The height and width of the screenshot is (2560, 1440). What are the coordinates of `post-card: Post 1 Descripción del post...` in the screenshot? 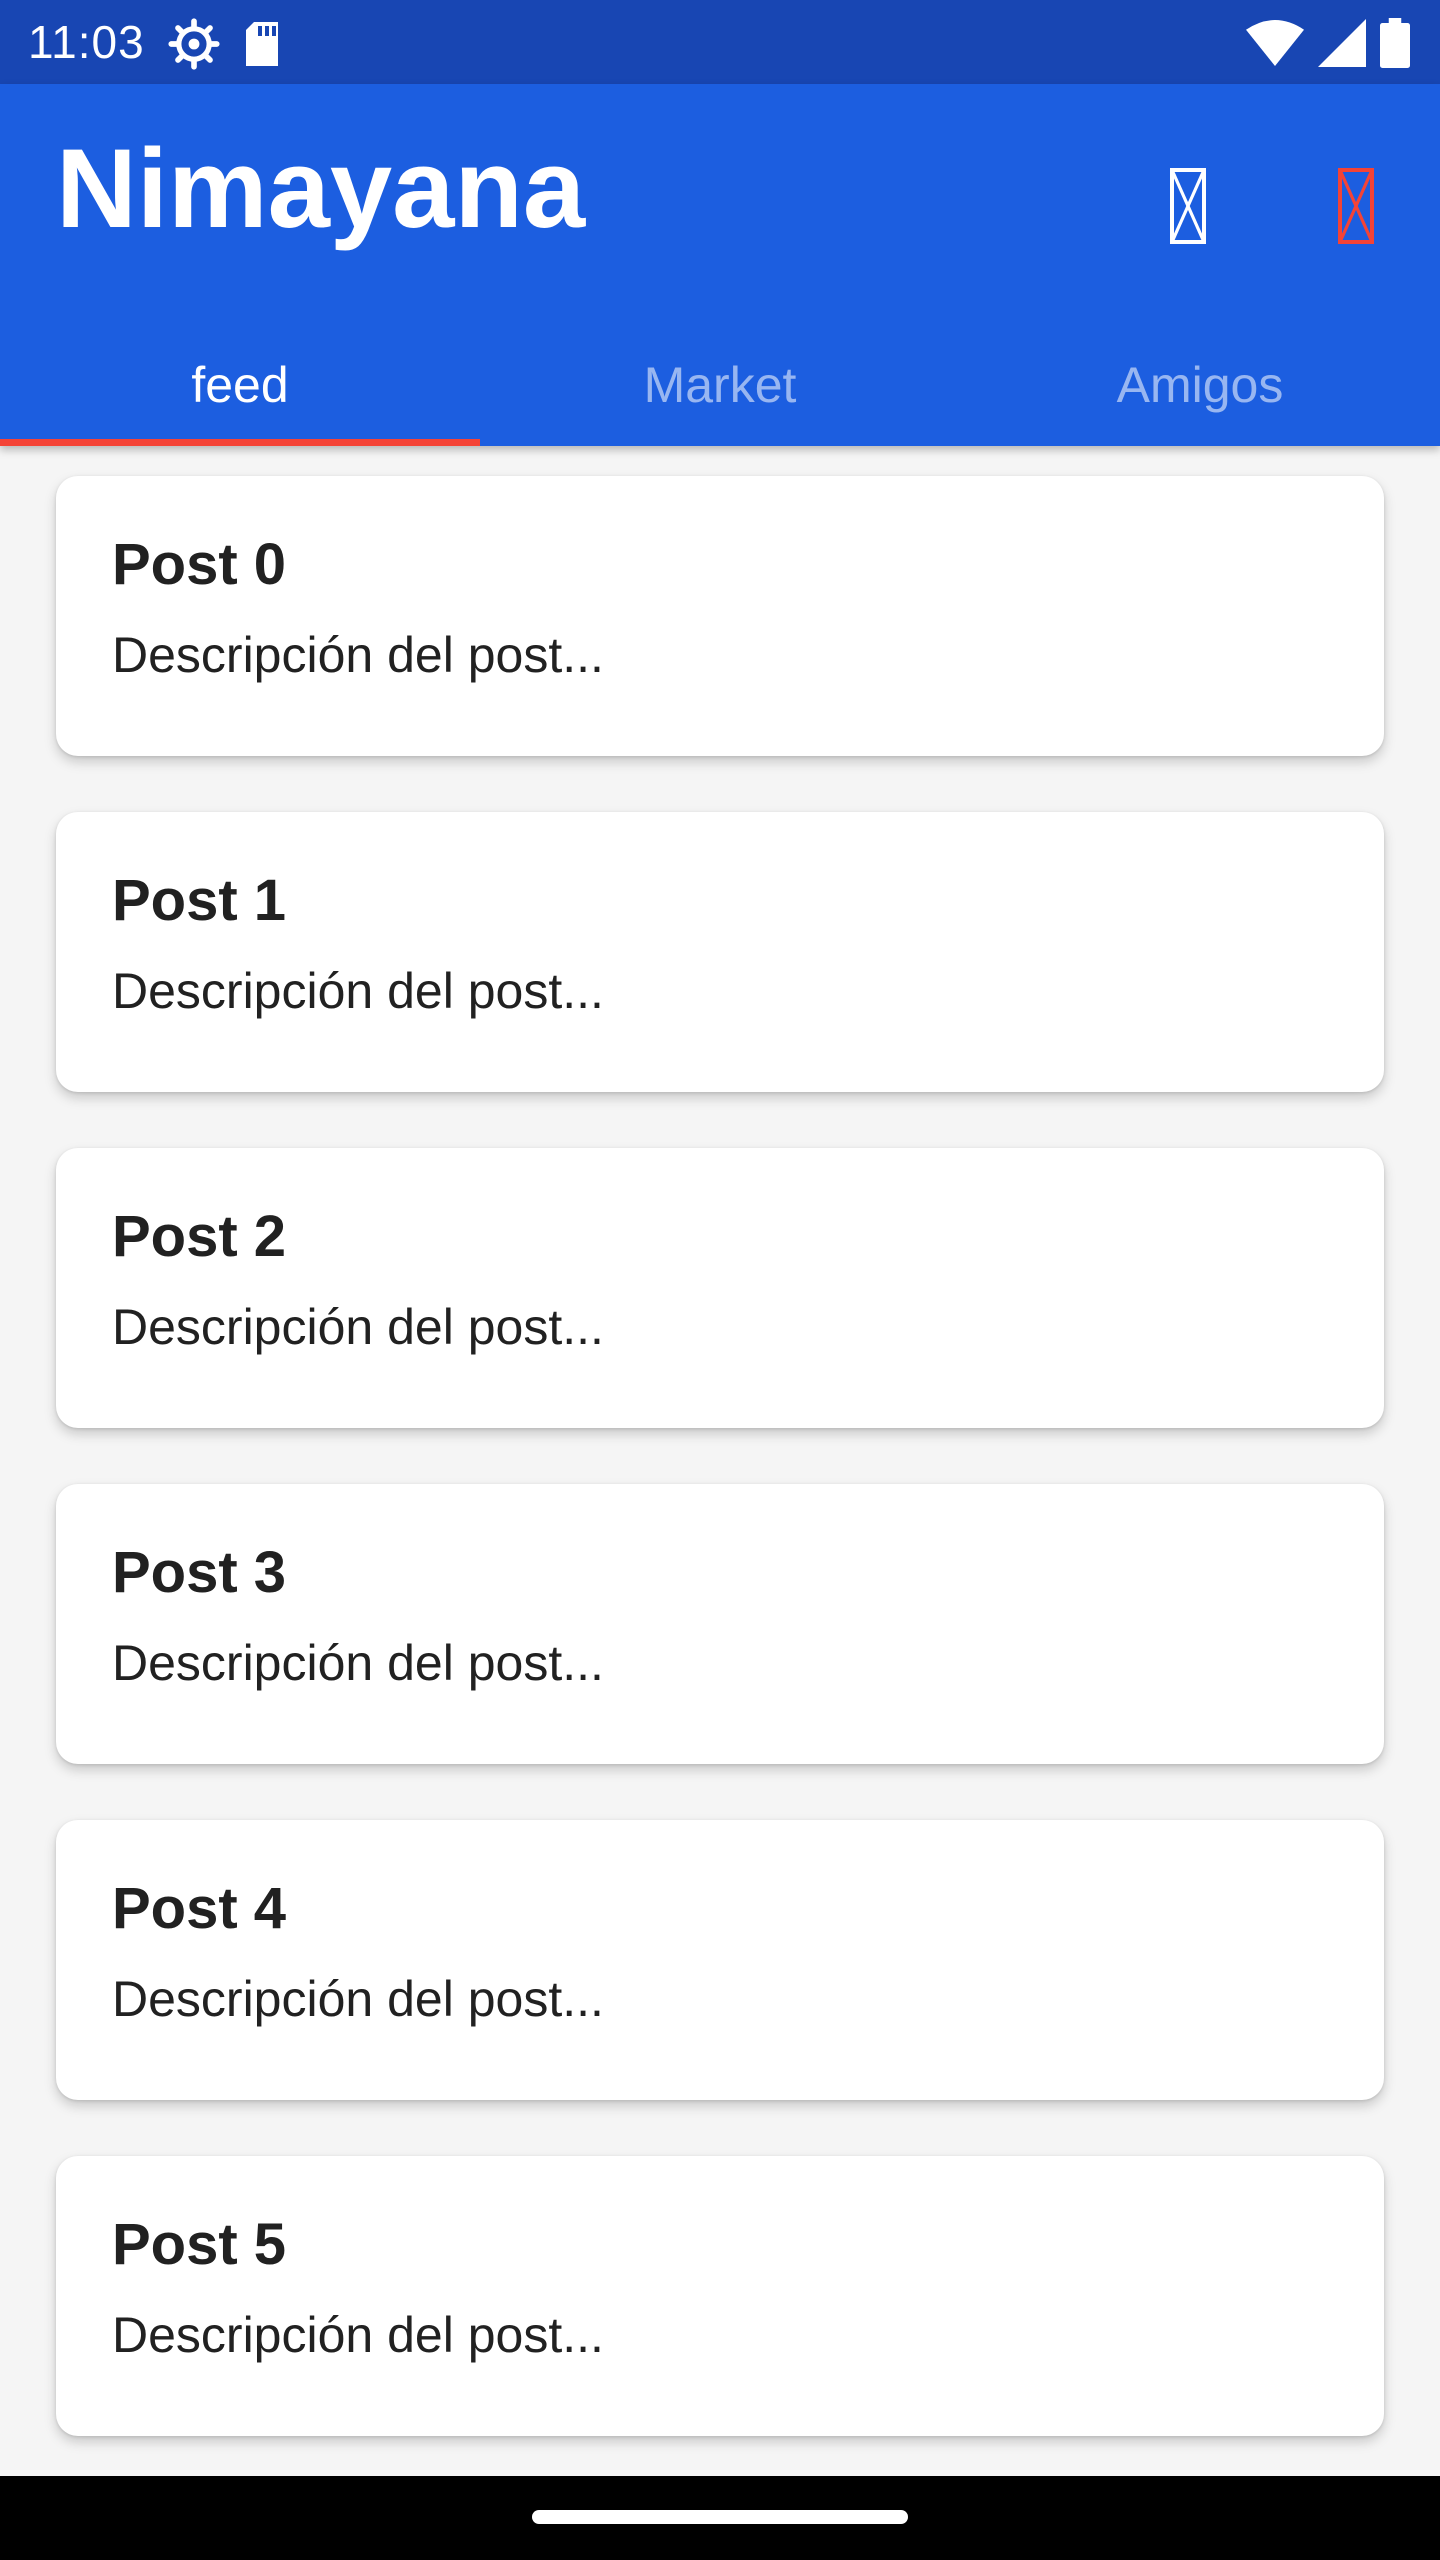 It's located at (720, 952).